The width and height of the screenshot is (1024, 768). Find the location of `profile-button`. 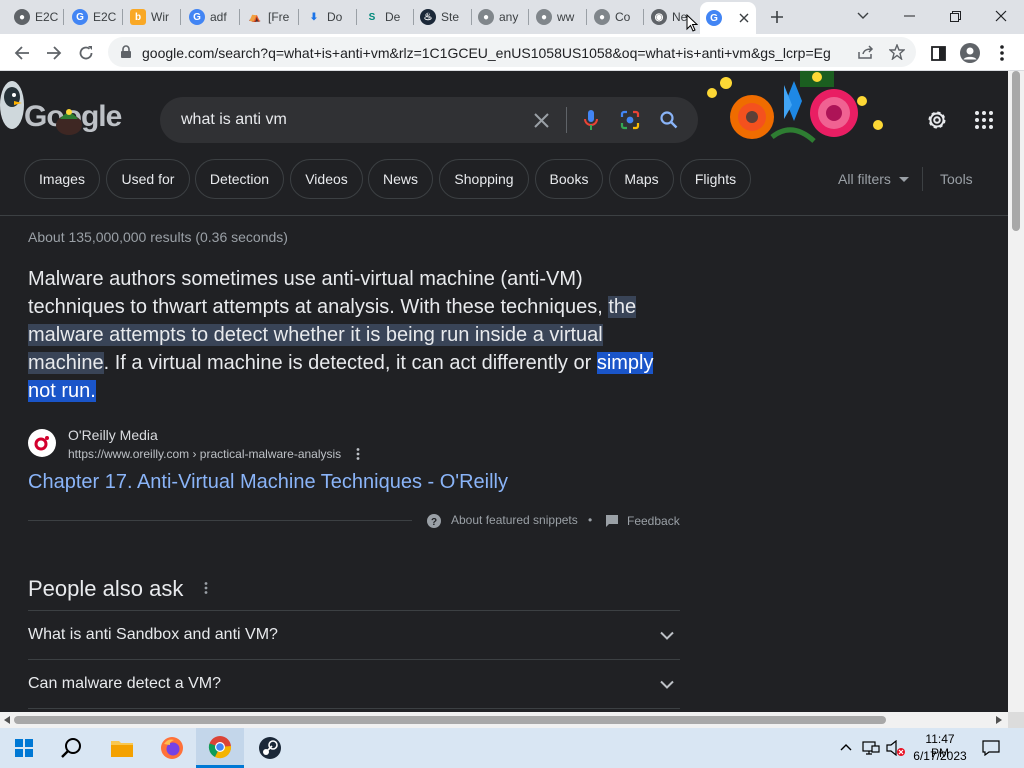

profile-button is located at coordinates (970, 53).